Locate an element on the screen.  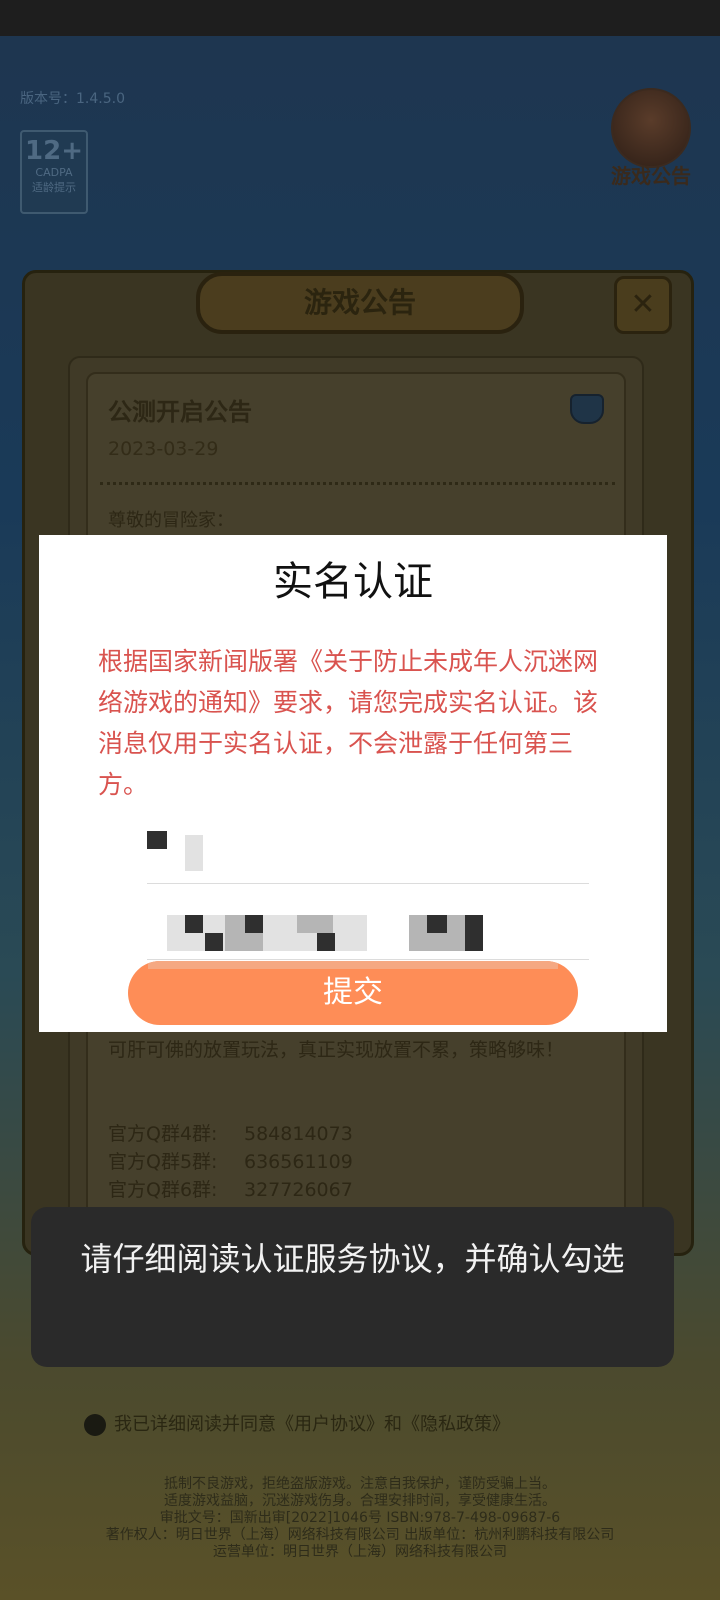
footer-line: 抵制不良游戏，拒绝盗版游戏。注意自我保护，谨防受骗上当。 is located at coordinates (360, 1484).